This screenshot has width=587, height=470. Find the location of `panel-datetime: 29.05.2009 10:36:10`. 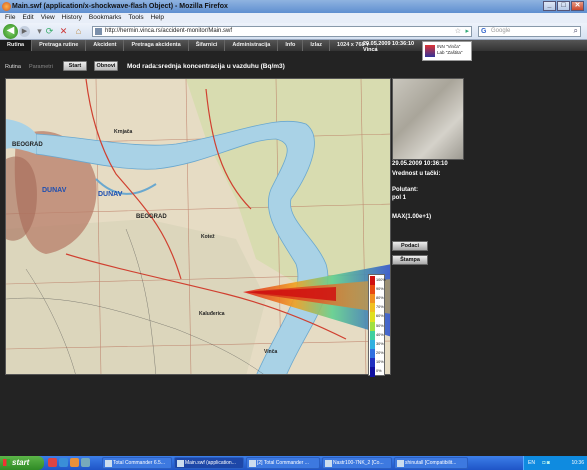

panel-datetime: 29.05.2009 10:36:10 is located at coordinates (420, 164).